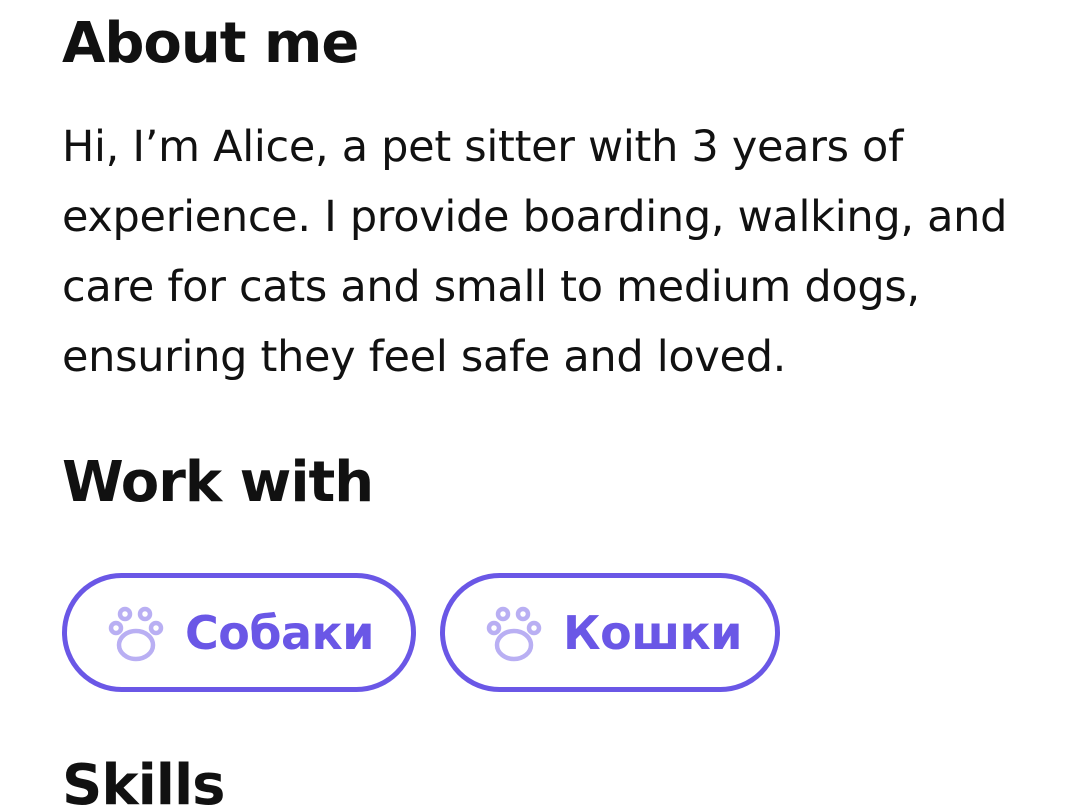  Describe the element at coordinates (143, 781) in the screenshot. I see `skills-heading: Skills` at that location.